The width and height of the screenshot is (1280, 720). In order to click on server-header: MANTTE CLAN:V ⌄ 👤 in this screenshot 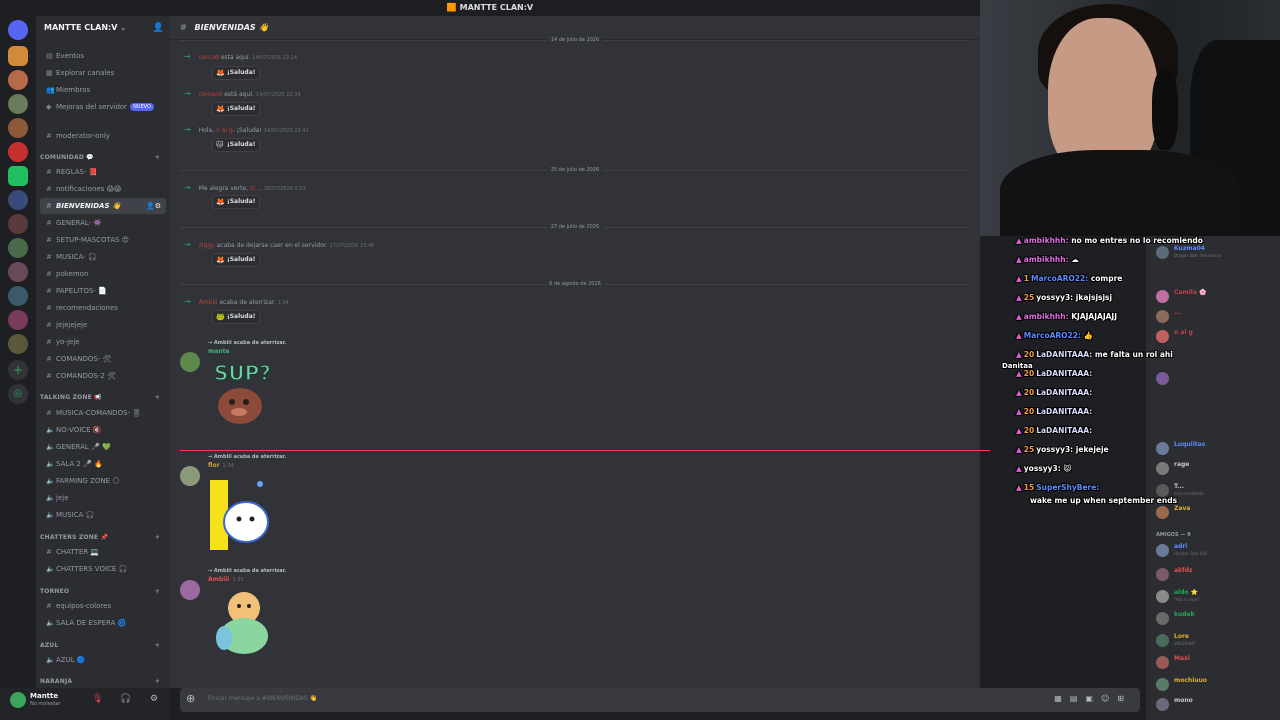, I will do `click(103, 28)`.